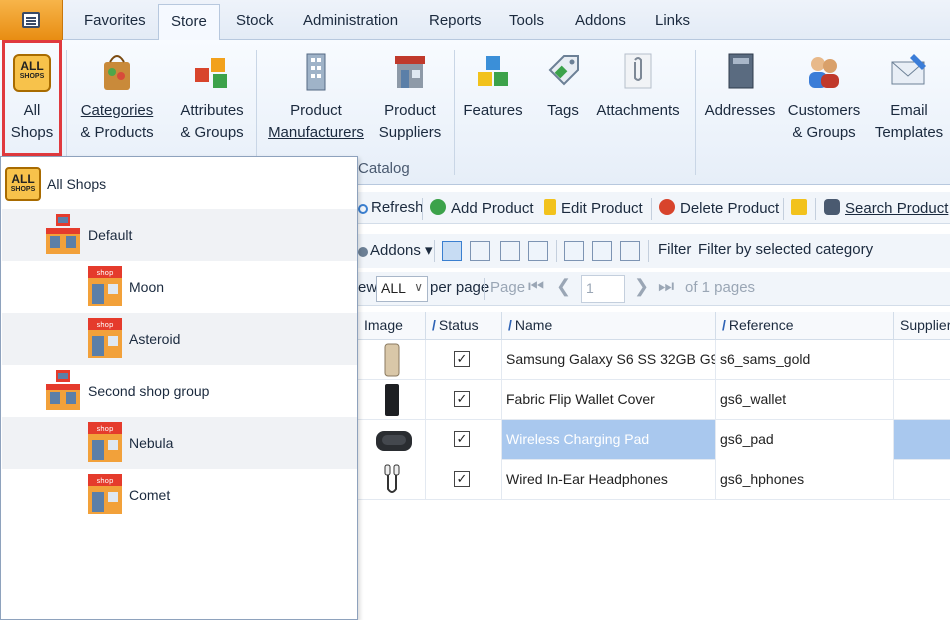  I want to click on column-header-image: Image, so click(392, 326).